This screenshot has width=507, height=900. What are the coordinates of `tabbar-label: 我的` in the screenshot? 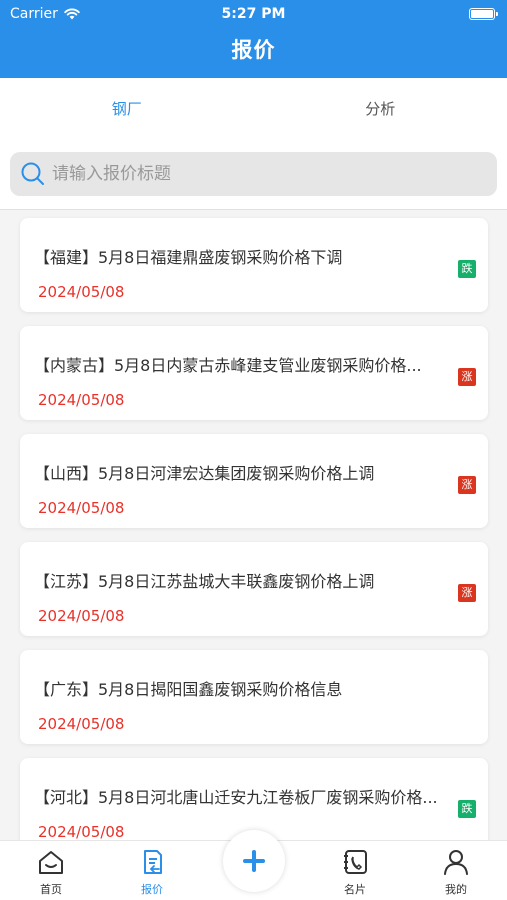 It's located at (456, 889).